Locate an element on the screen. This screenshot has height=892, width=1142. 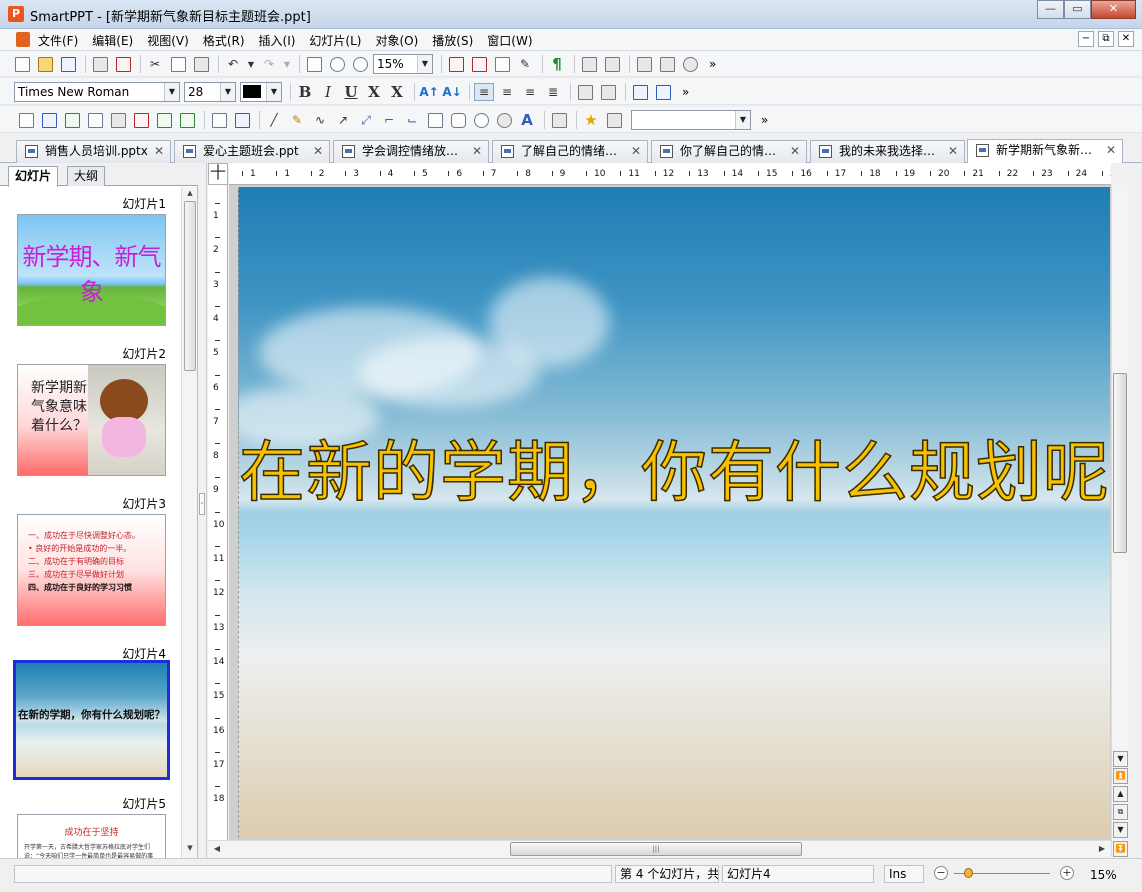
align-center-icon: ≡ is located at coordinates (507, 92).